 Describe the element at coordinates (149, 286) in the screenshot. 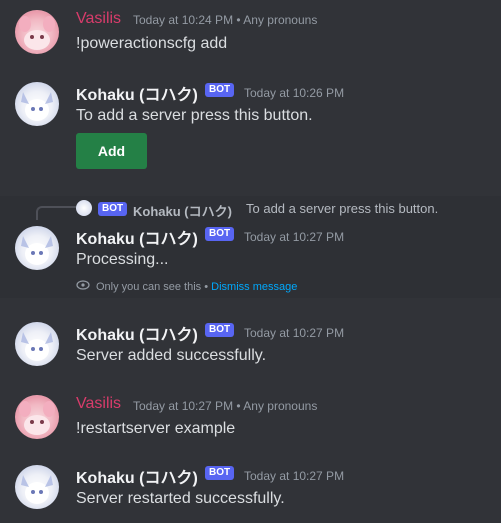

I see `ephemeral-text: Only you can see this` at that location.